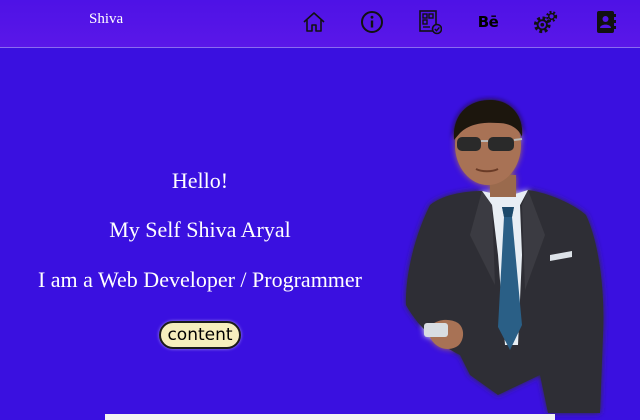 The height and width of the screenshot is (420, 640). I want to click on content-button: content, so click(200, 335).